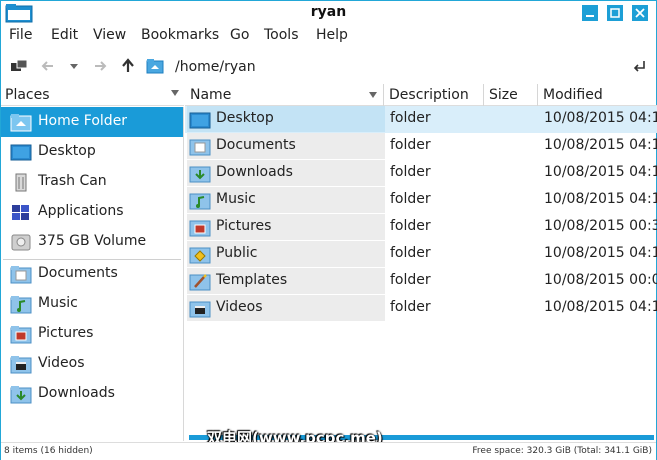  What do you see at coordinates (640, 13) in the screenshot?
I see `close-button` at bounding box center [640, 13].